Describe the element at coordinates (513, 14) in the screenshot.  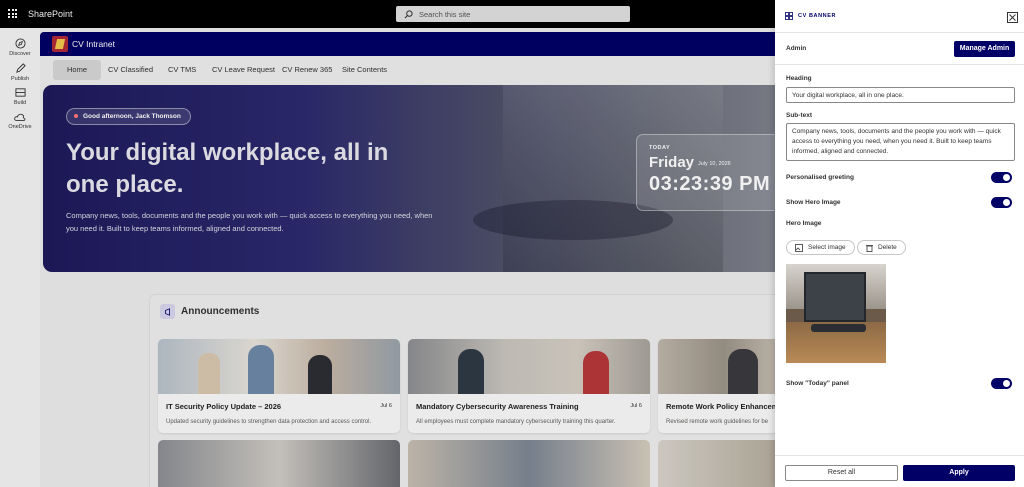
I see `search-box: Search this site` at that location.